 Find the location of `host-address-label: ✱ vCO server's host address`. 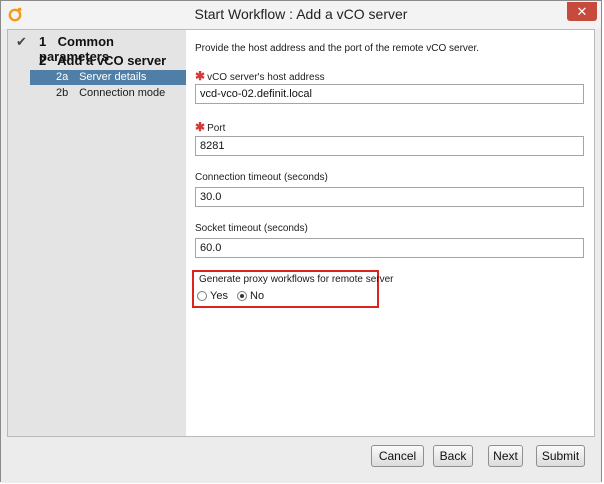

host-address-label: ✱ vCO server's host address is located at coordinates (260, 76).